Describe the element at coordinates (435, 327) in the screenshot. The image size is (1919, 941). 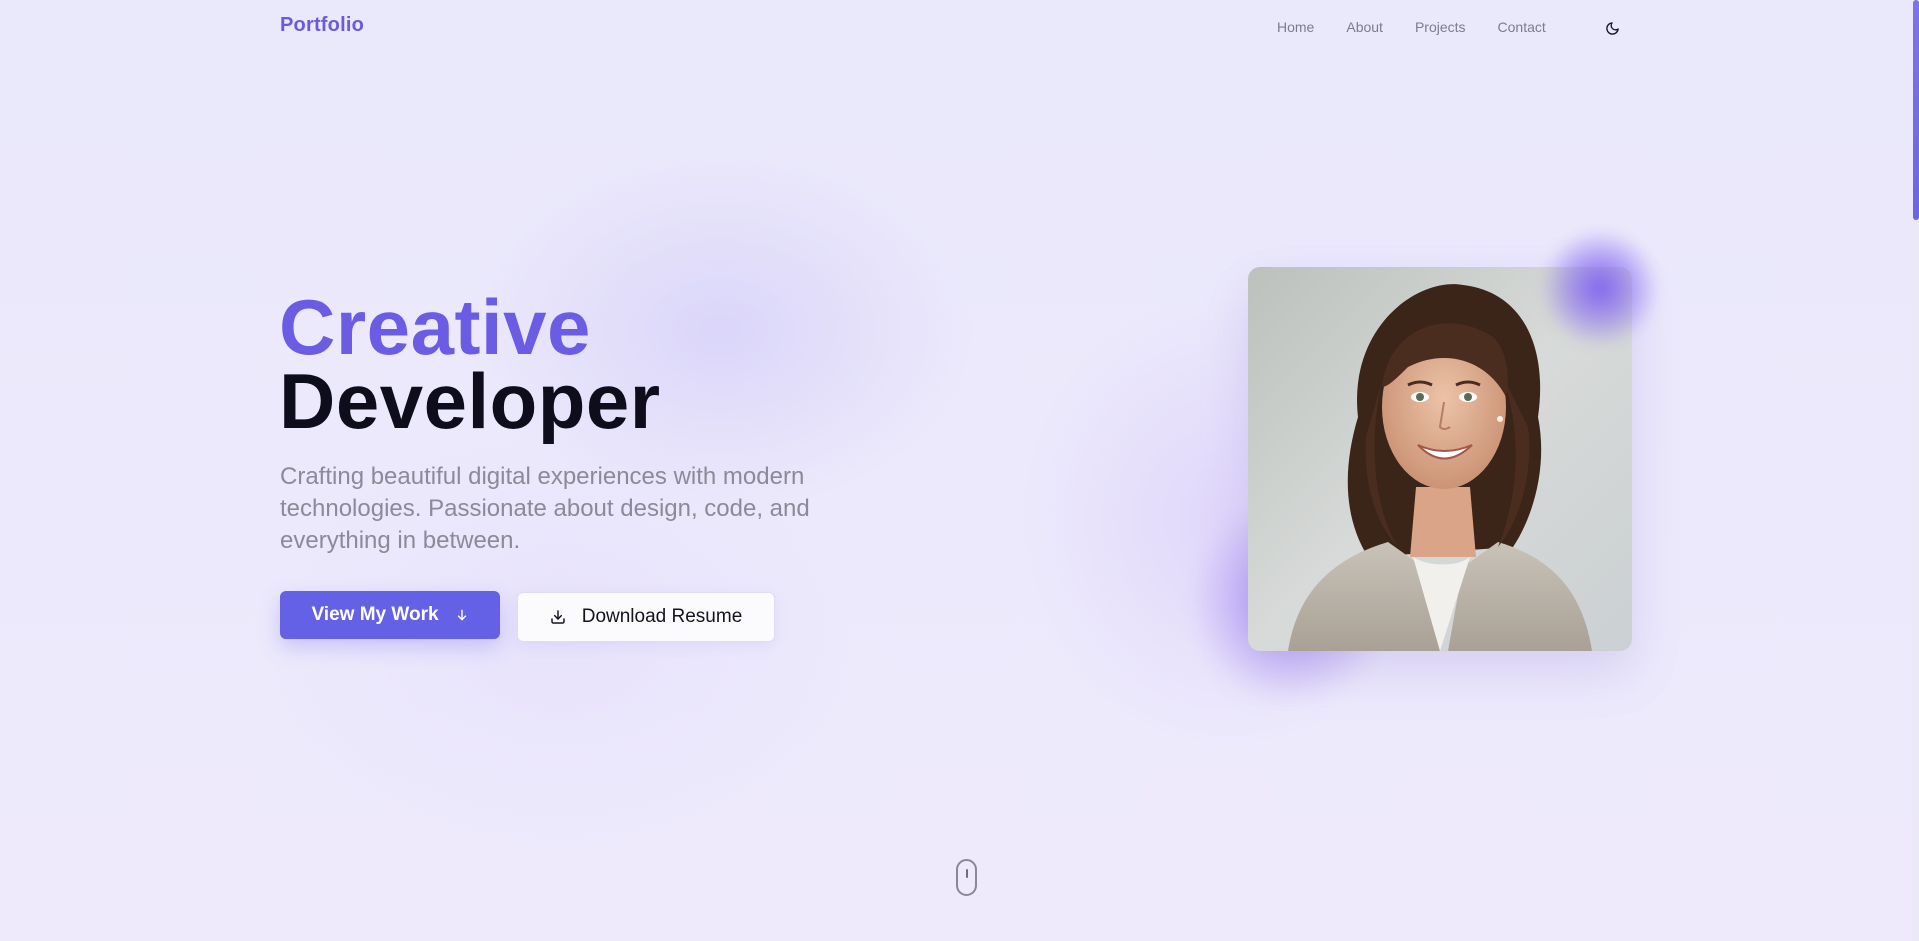
I see `hero-title-creative: Creative` at that location.